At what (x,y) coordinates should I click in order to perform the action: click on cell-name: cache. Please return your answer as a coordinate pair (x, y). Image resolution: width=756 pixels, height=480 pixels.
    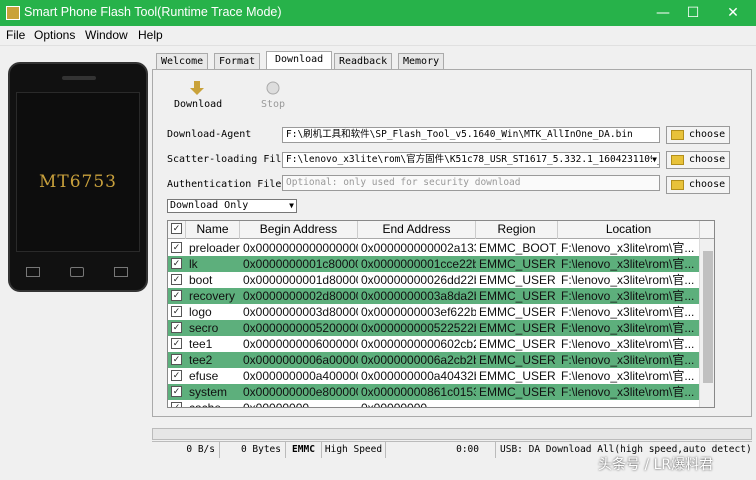
    Looking at the image, I should click on (205, 404).